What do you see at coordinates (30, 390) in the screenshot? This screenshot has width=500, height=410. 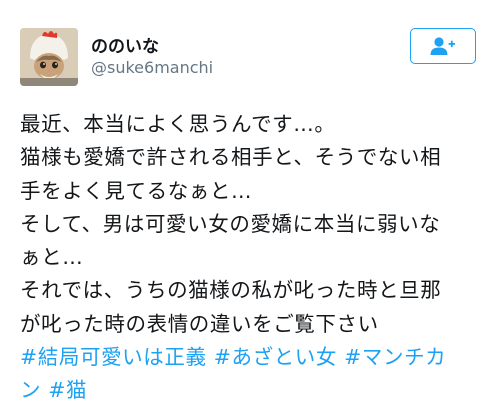 I see `hashtag-link-continued: ン` at bounding box center [30, 390].